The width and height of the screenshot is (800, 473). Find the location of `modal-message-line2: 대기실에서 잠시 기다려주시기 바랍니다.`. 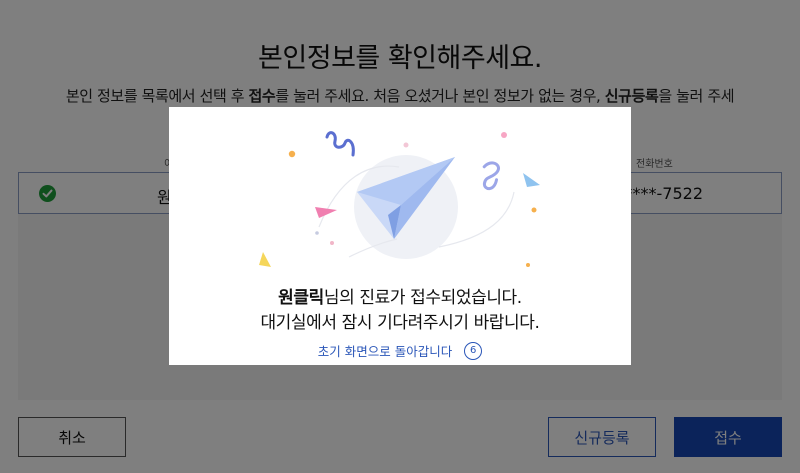

modal-message-line2: 대기실에서 잠시 기다려주시기 바랍니다. is located at coordinates (400, 323).